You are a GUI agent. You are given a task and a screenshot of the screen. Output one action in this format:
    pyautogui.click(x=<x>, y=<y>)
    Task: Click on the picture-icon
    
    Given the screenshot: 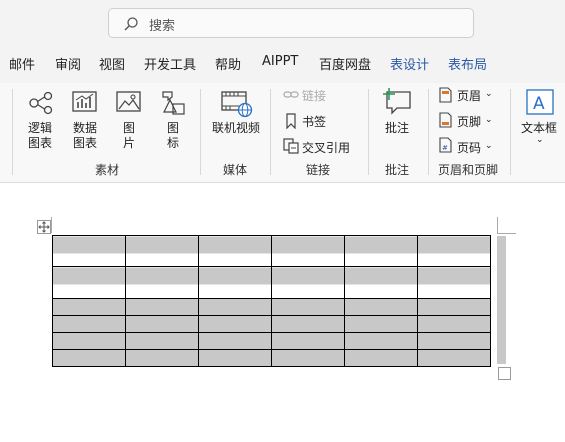 What is the action you would take?
    pyautogui.click(x=128, y=101)
    